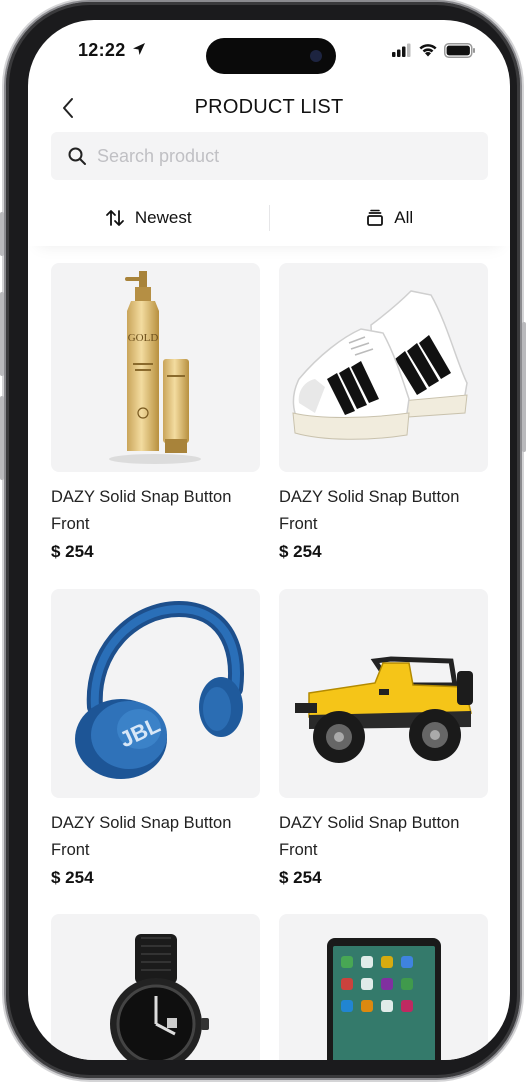 Image resolution: width=526 pixels, height=1082 pixels. What do you see at coordinates (115, 218) in the screenshot?
I see `sort-arrows-icon` at bounding box center [115, 218].